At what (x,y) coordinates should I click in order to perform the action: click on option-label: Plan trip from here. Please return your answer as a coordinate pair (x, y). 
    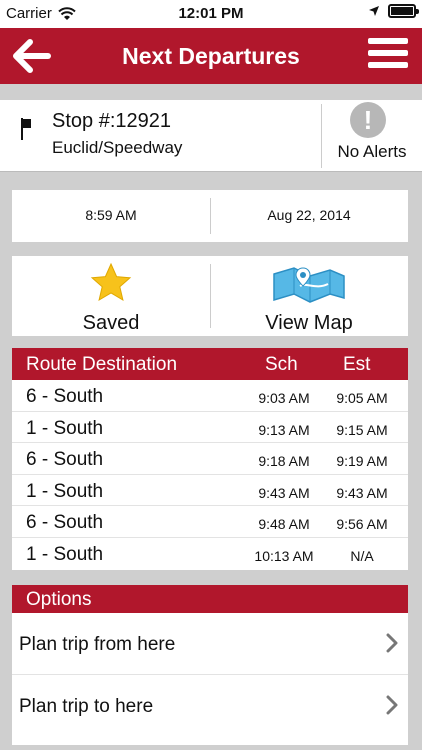
    Looking at the image, I should click on (97, 644).